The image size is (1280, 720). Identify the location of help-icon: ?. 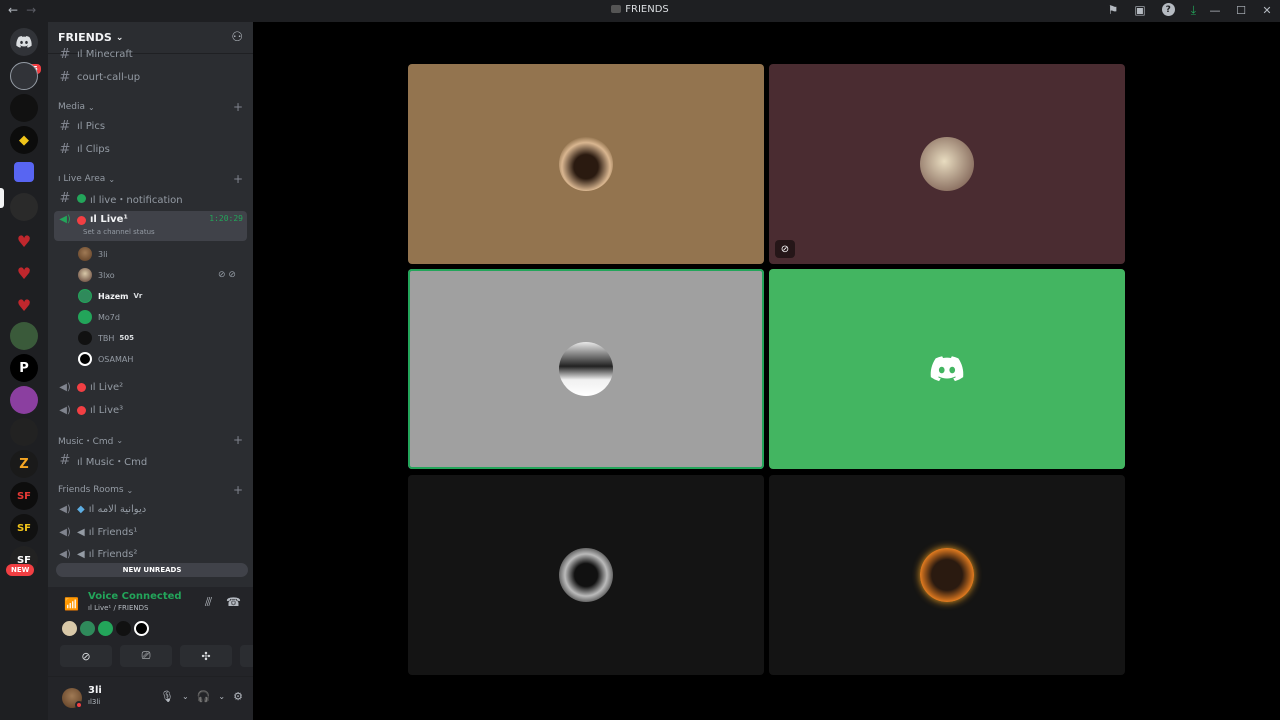
(1168, 9).